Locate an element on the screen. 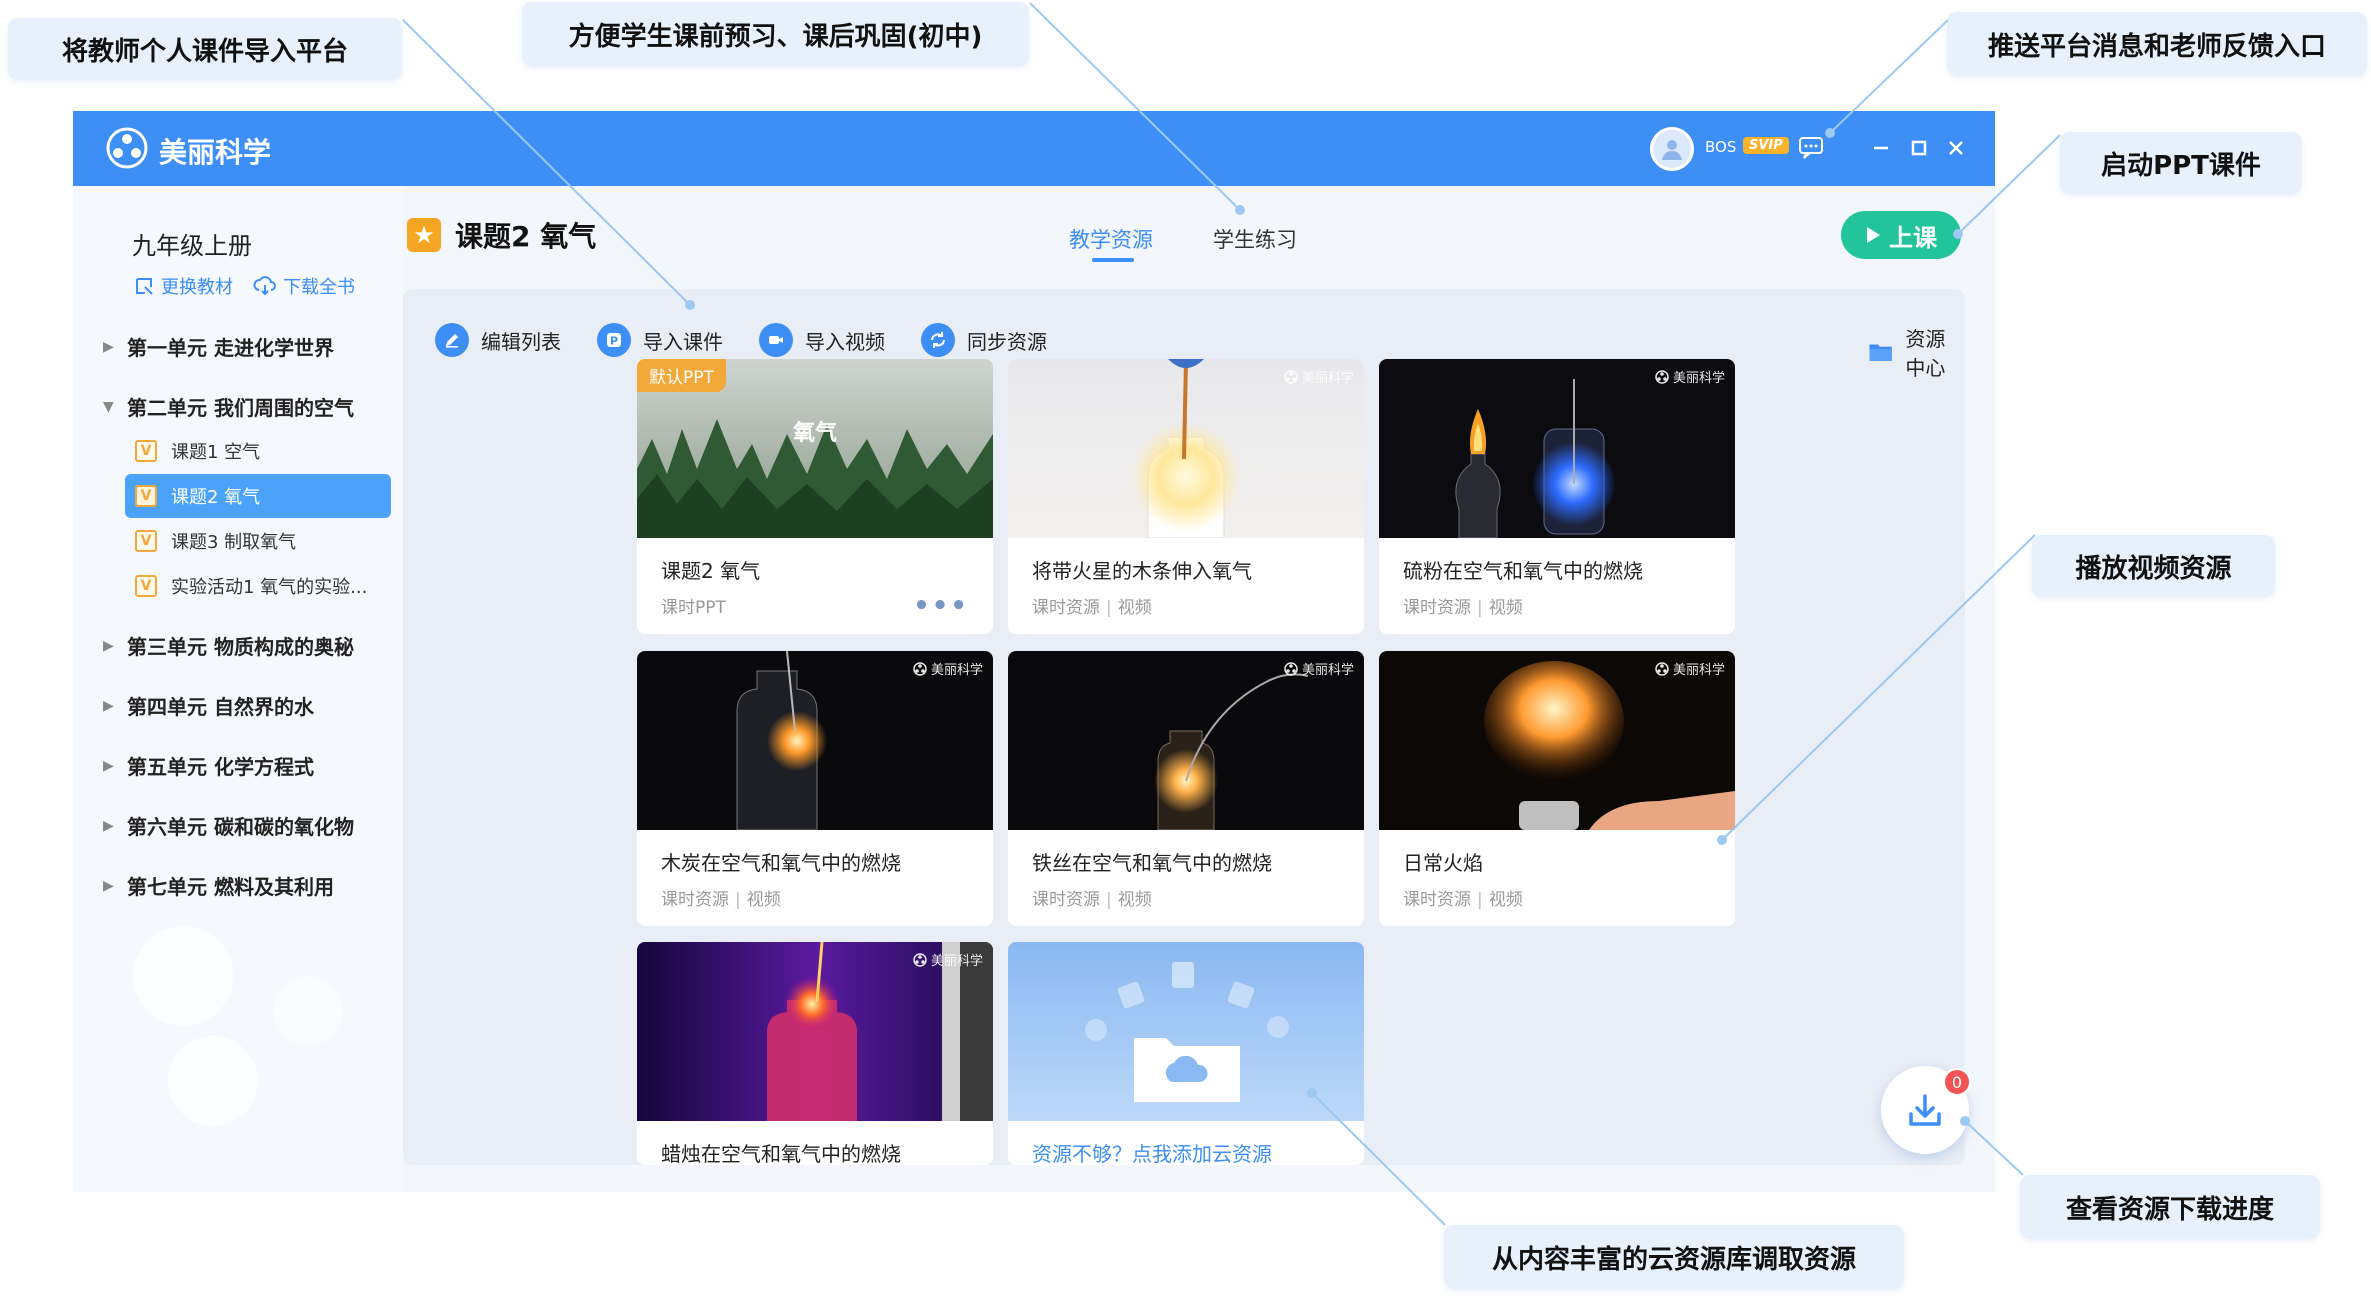 Image resolution: width=2371 pixels, height=1305 pixels. callout-cloud-library: 从内容丰富的云资源库调取资源 is located at coordinates (1674, 1257).